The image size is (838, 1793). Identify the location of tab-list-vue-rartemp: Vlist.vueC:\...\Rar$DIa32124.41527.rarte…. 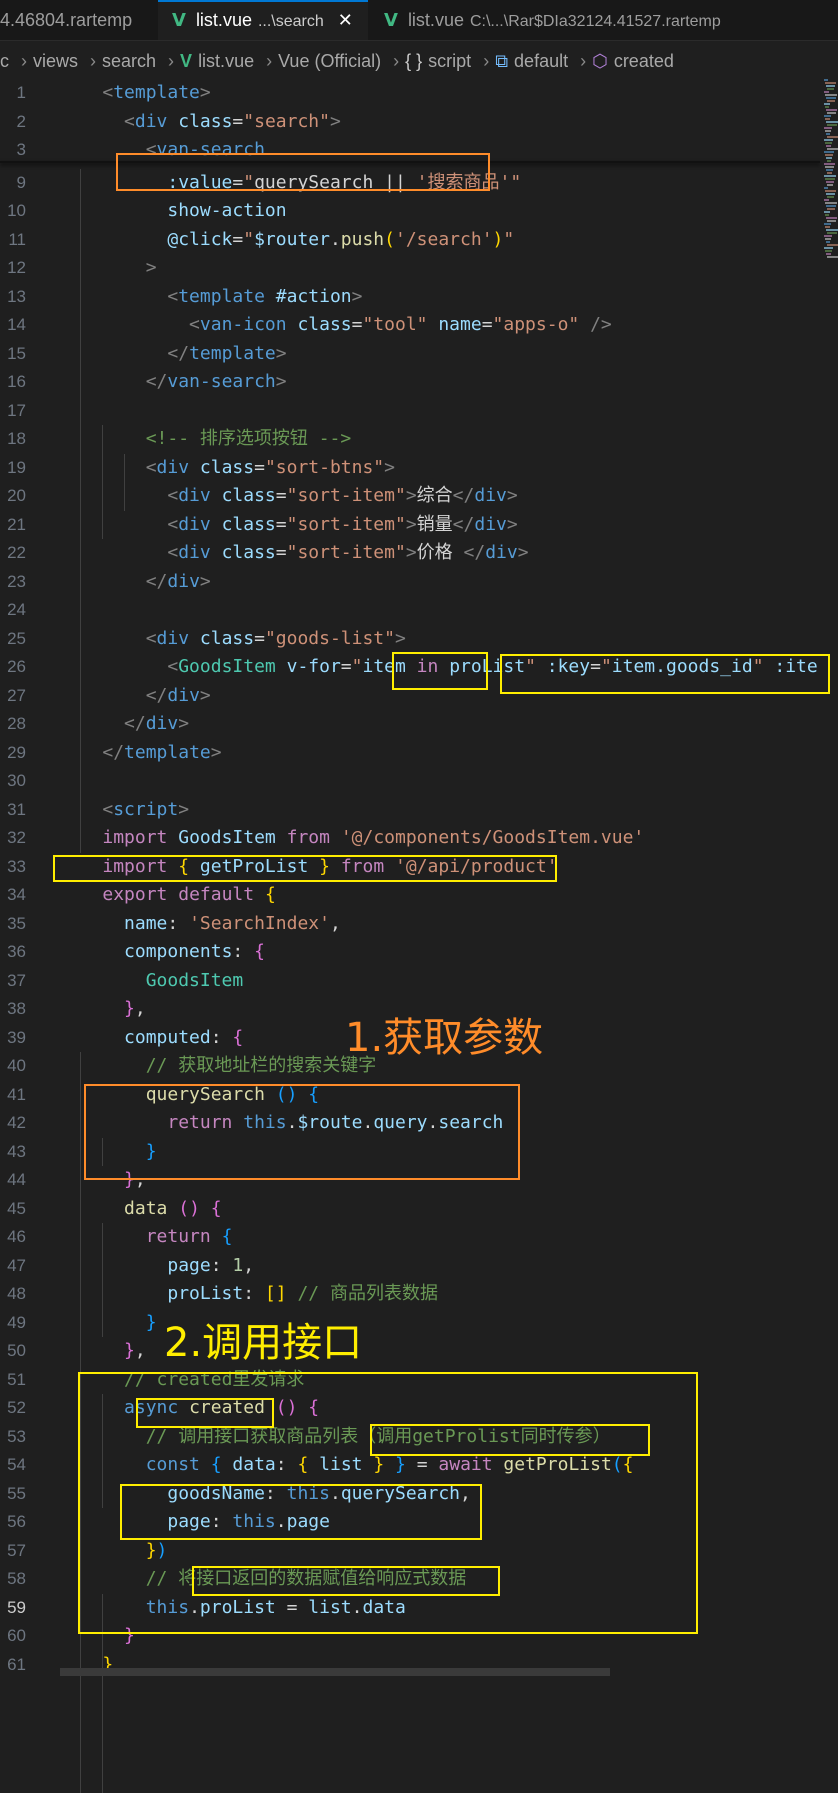
(604, 20).